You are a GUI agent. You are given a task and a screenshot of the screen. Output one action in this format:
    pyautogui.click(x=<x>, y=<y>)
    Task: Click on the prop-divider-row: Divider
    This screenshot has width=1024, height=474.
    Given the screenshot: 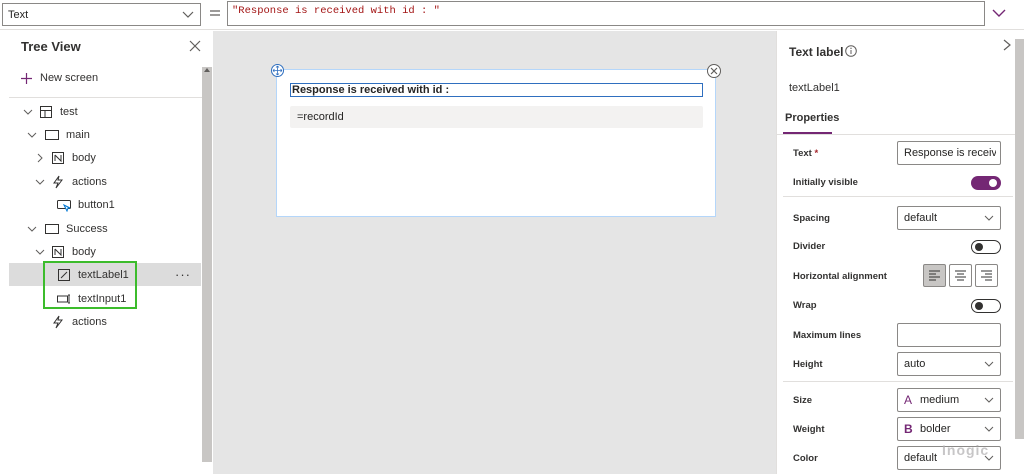 What is the action you would take?
    pyautogui.click(x=895, y=247)
    